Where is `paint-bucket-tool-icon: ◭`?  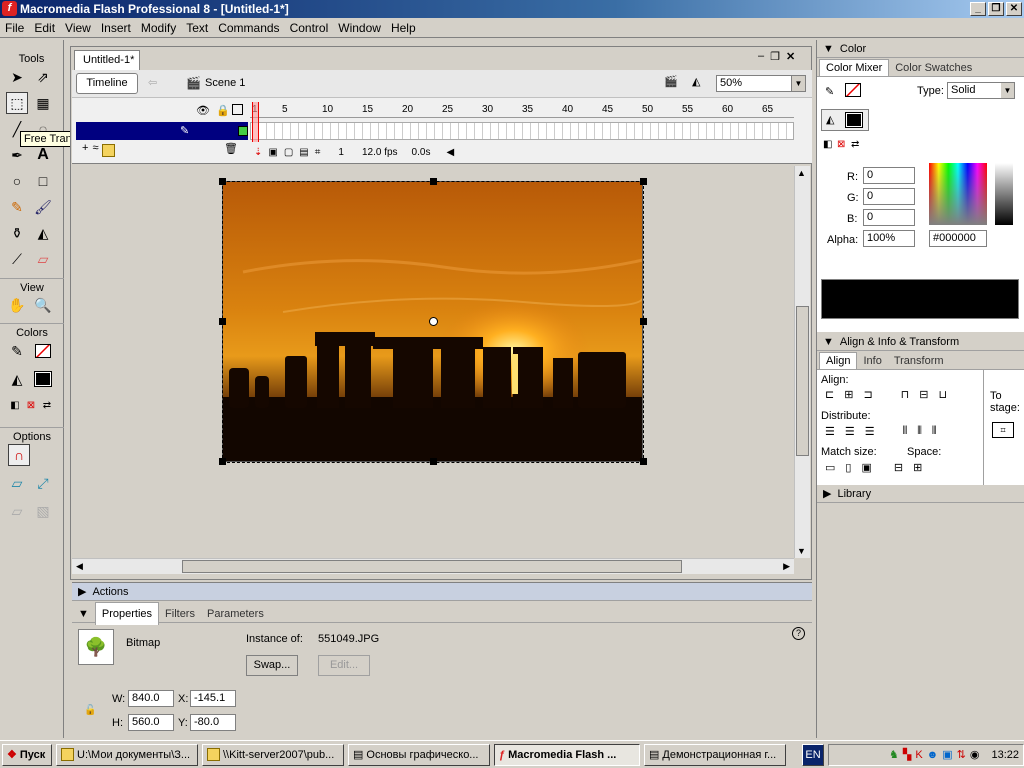 paint-bucket-tool-icon: ◭ is located at coordinates (43, 233).